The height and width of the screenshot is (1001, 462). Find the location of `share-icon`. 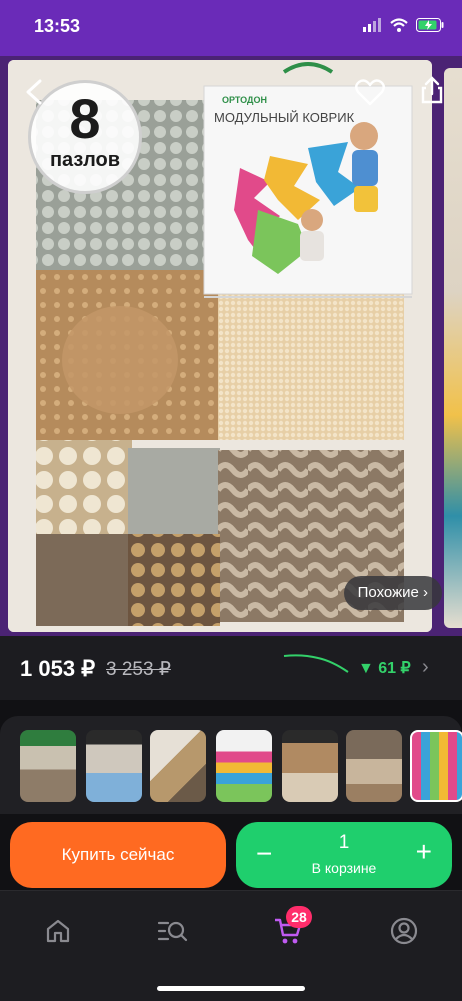

share-icon is located at coordinates (432, 90).